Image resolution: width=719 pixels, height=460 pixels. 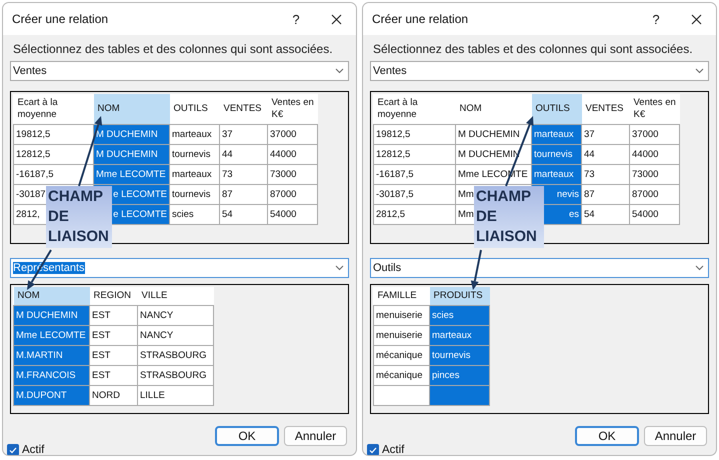 What do you see at coordinates (415, 194) in the screenshot?
I see `table-cell: -30187,5` at bounding box center [415, 194].